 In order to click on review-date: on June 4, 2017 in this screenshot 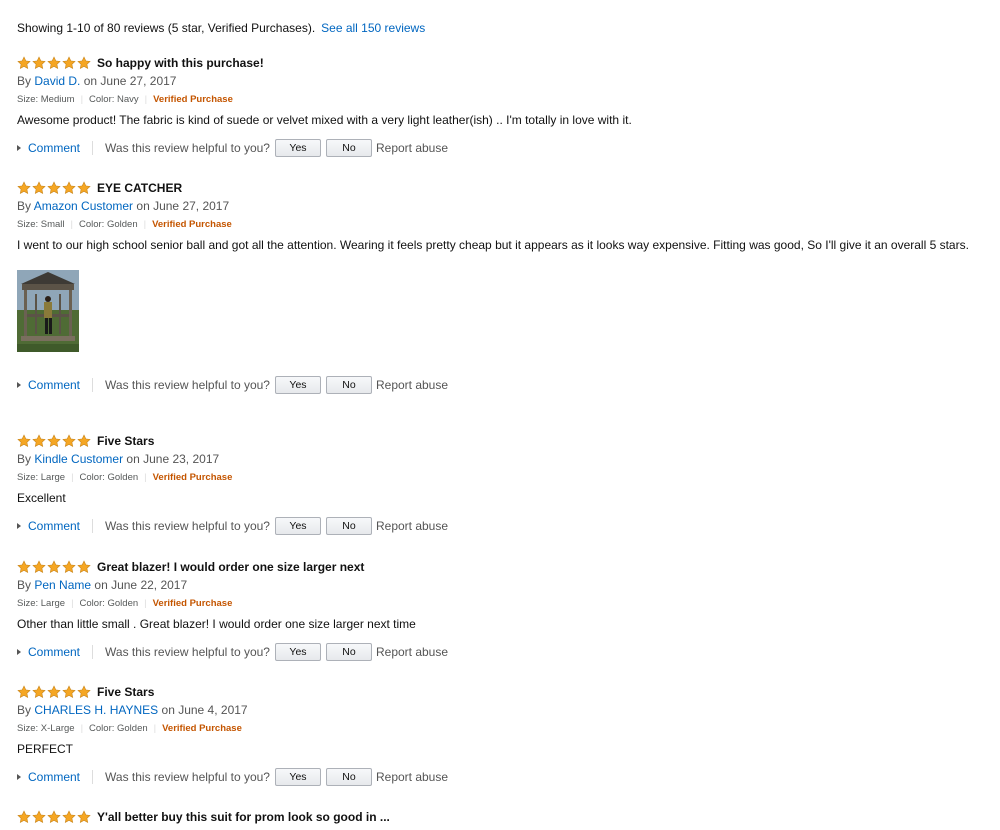, I will do `click(204, 710)`.